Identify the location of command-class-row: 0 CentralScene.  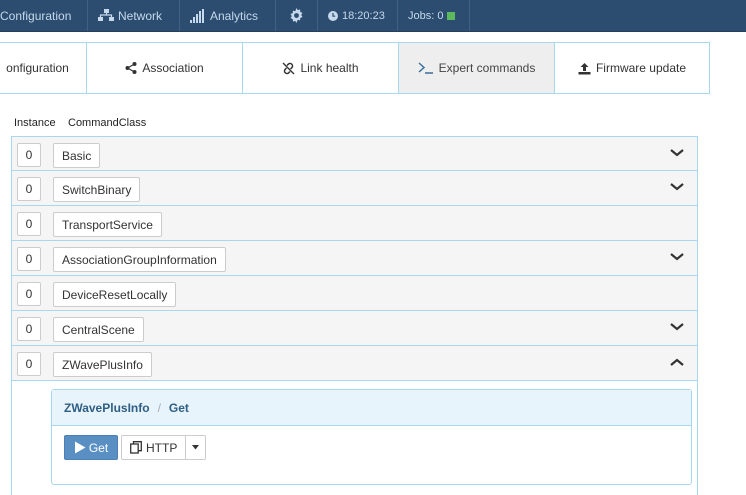
(354, 328).